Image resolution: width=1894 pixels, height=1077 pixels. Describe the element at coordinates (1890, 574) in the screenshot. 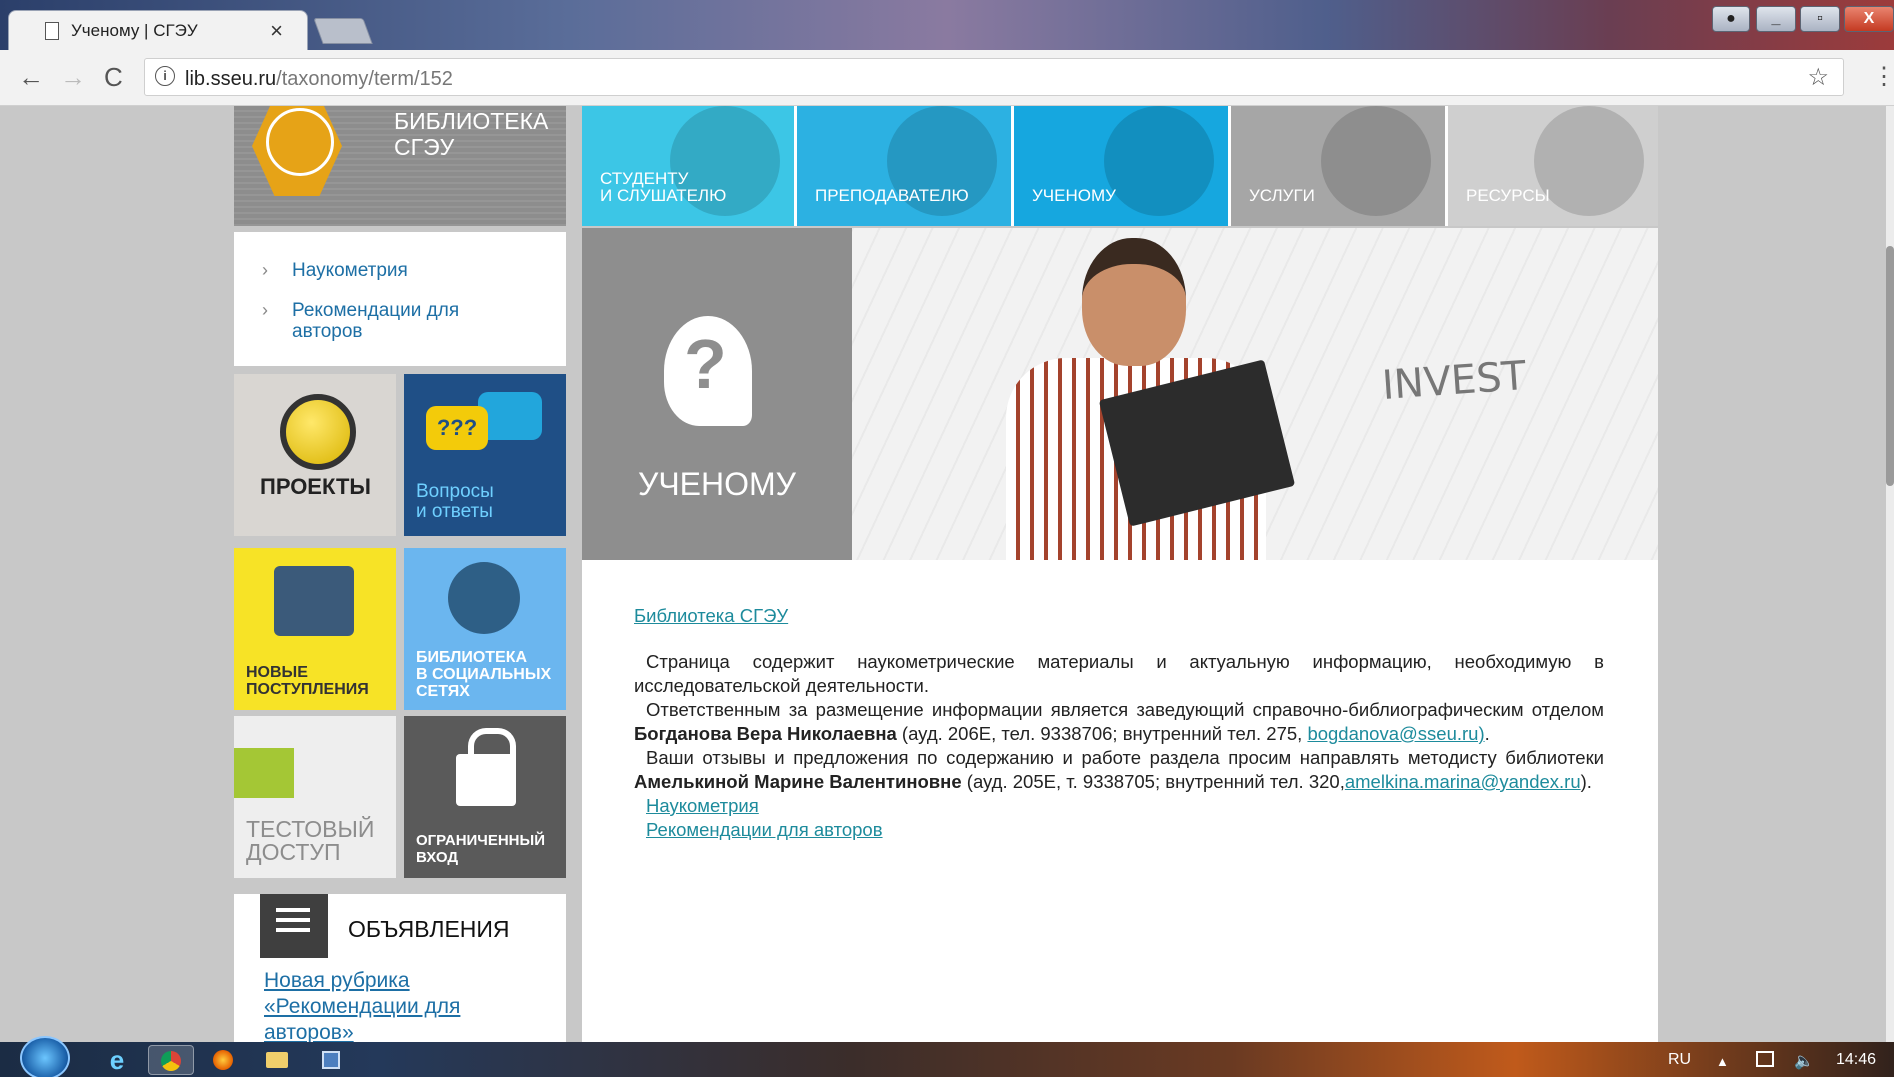

I see `page-scrollbar` at that location.